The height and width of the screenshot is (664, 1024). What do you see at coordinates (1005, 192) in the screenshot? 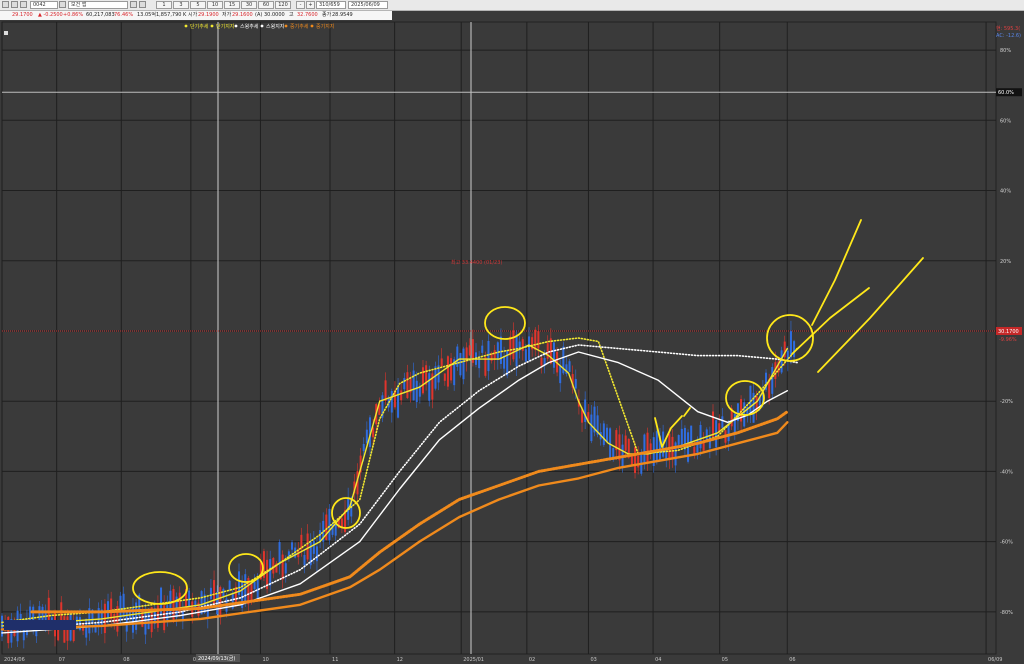
I see `y-tick-label: 40%` at bounding box center [1005, 192].